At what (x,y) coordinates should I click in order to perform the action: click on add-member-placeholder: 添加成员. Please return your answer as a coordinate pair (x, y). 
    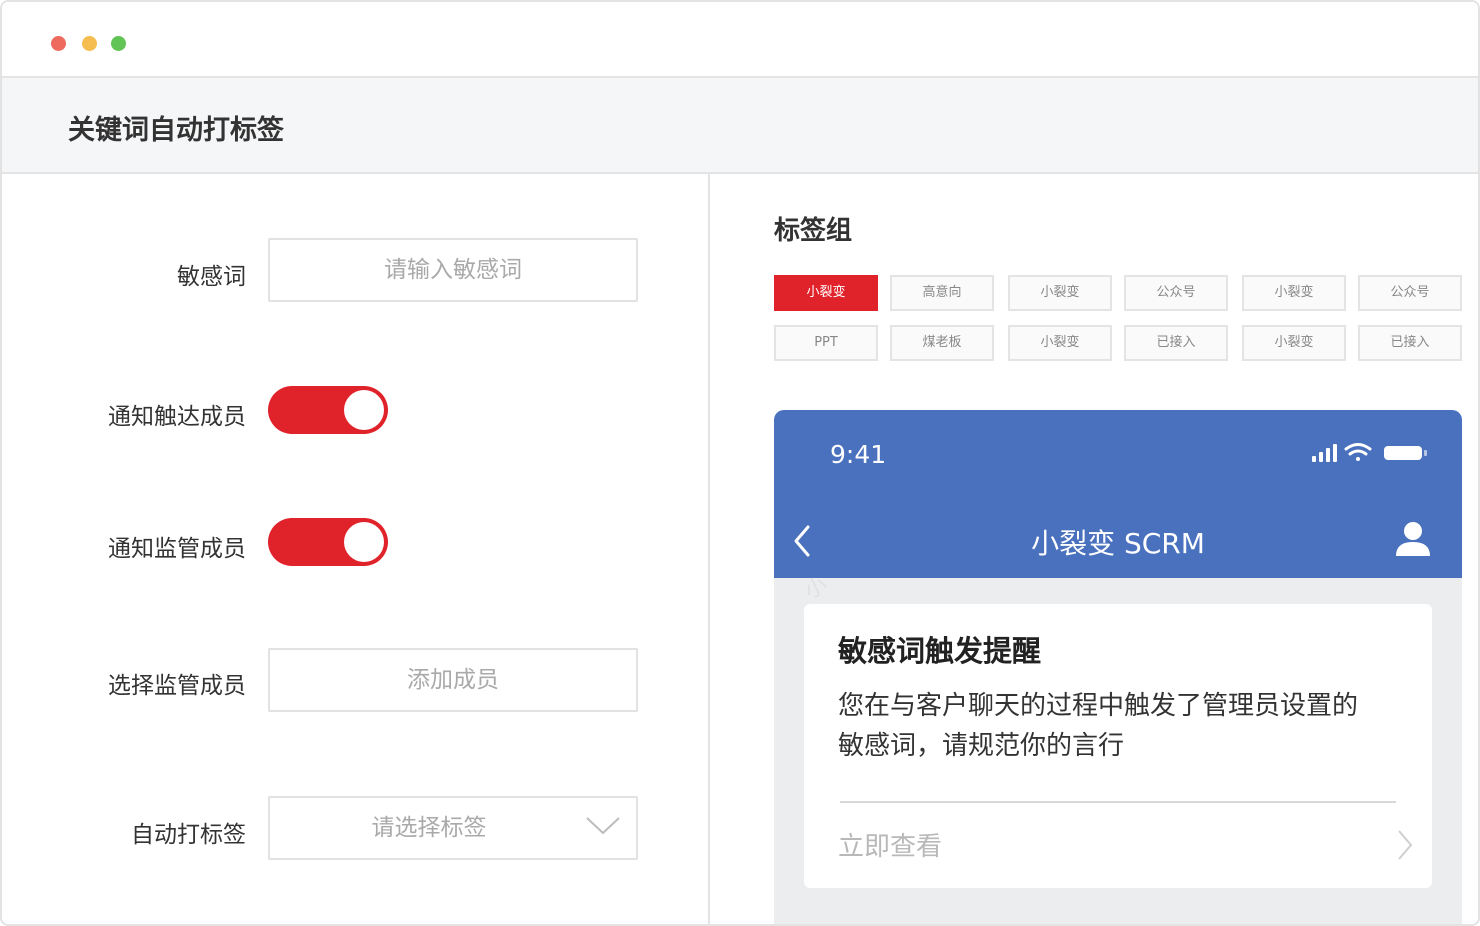
    Looking at the image, I should click on (453, 680).